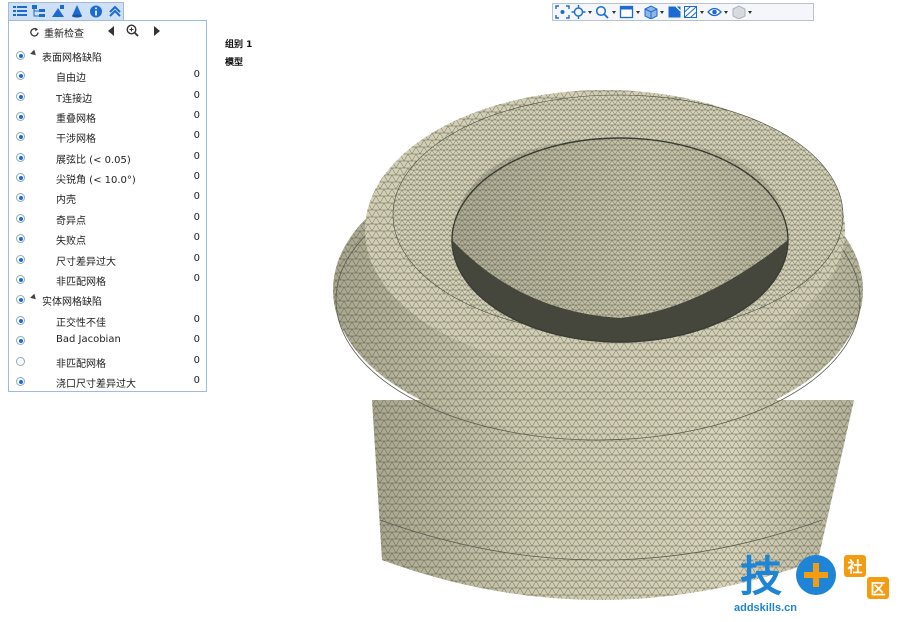 The height and width of the screenshot is (622, 900). What do you see at coordinates (854, 567) in the screenshot?
I see `watermark-badge-1: 社` at bounding box center [854, 567].